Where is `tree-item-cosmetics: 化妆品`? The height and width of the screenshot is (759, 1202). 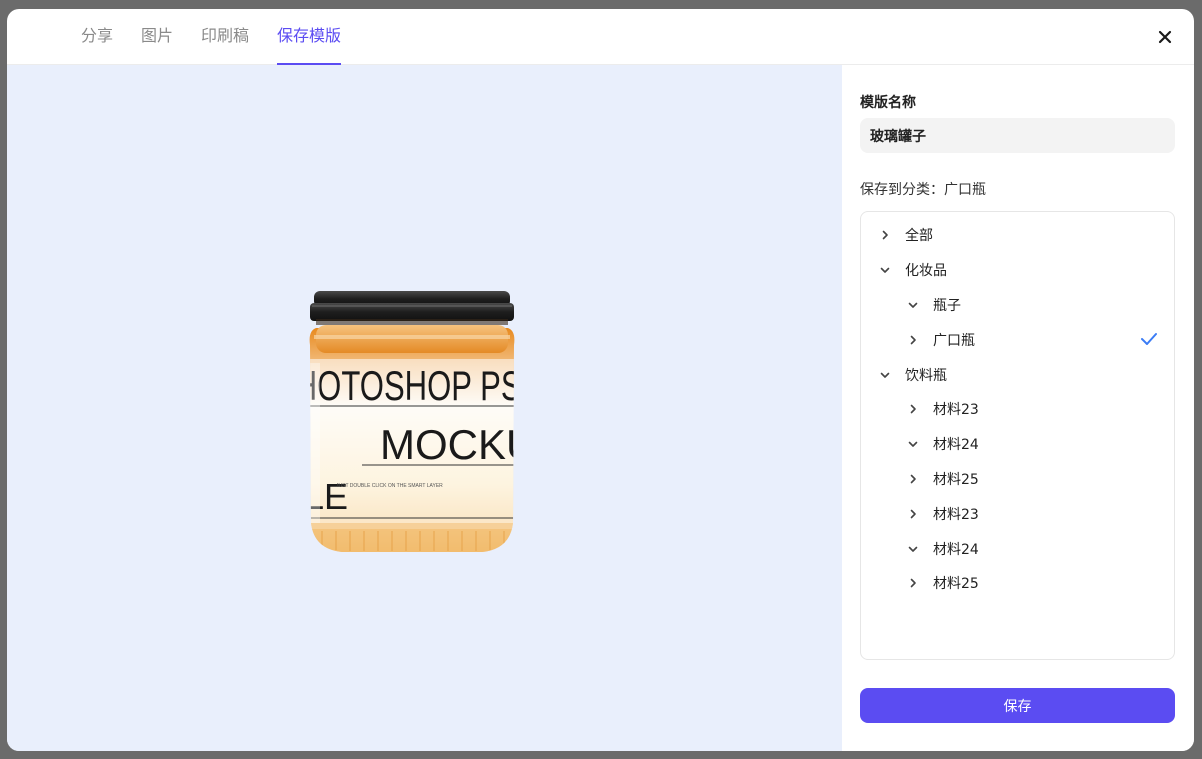
tree-item-cosmetics: 化妆品 is located at coordinates (1017, 270).